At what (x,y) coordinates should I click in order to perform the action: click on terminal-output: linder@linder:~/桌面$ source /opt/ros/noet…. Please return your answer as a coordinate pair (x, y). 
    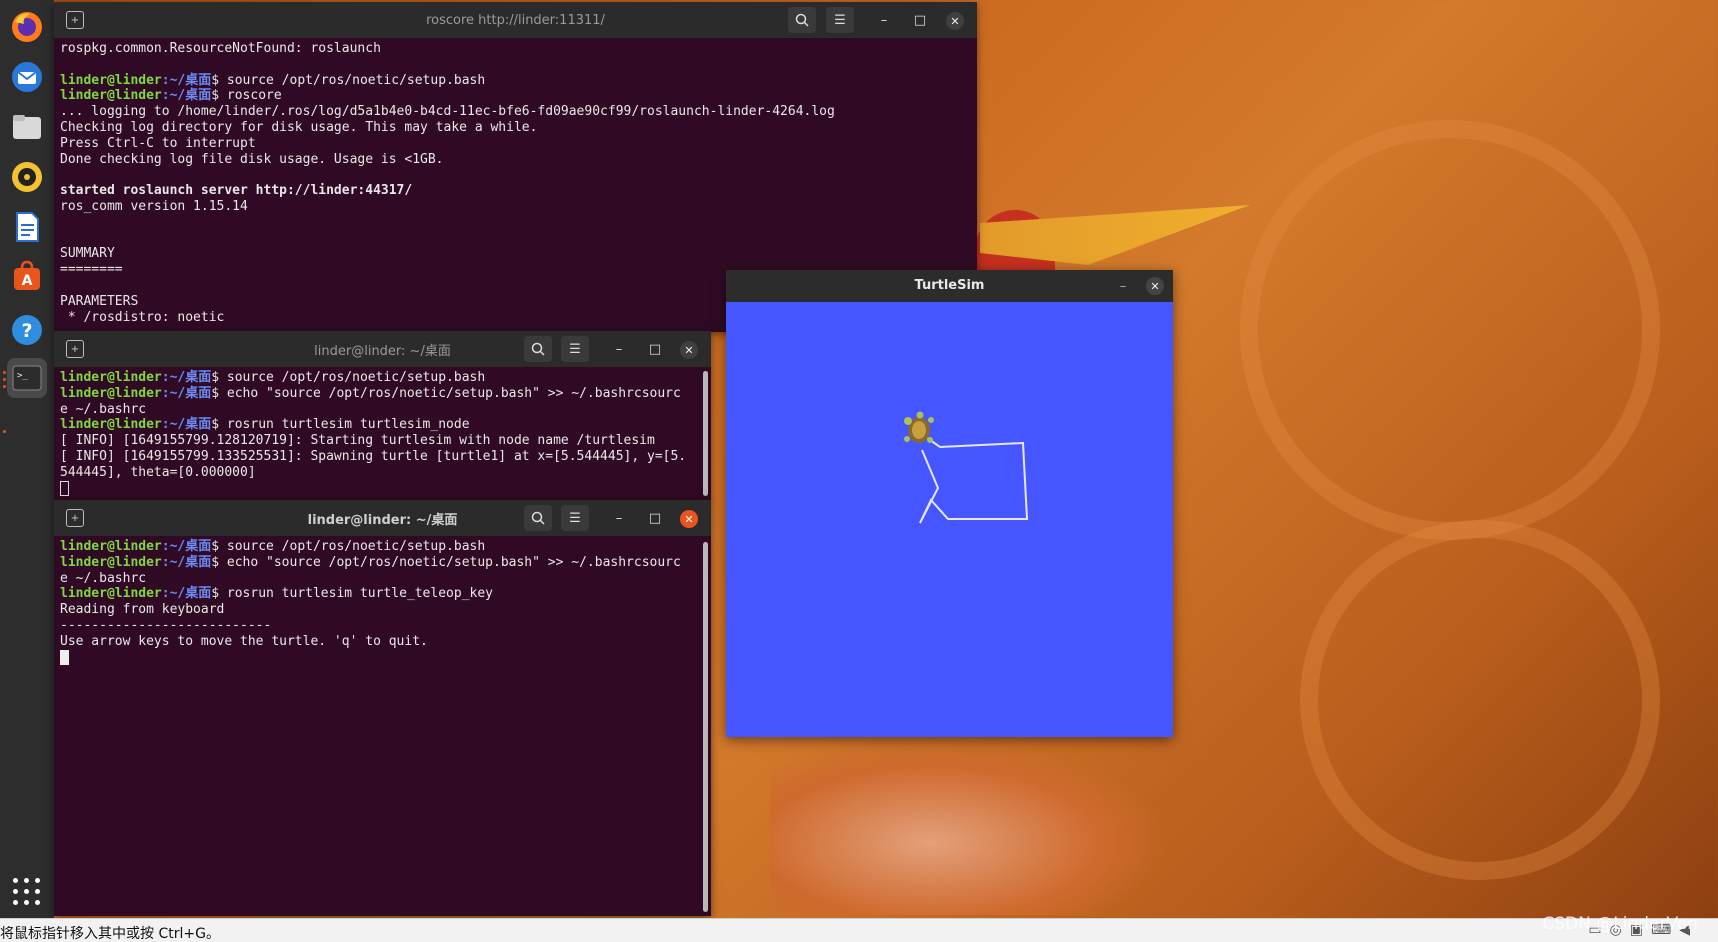
    Looking at the image, I should click on (382, 434).